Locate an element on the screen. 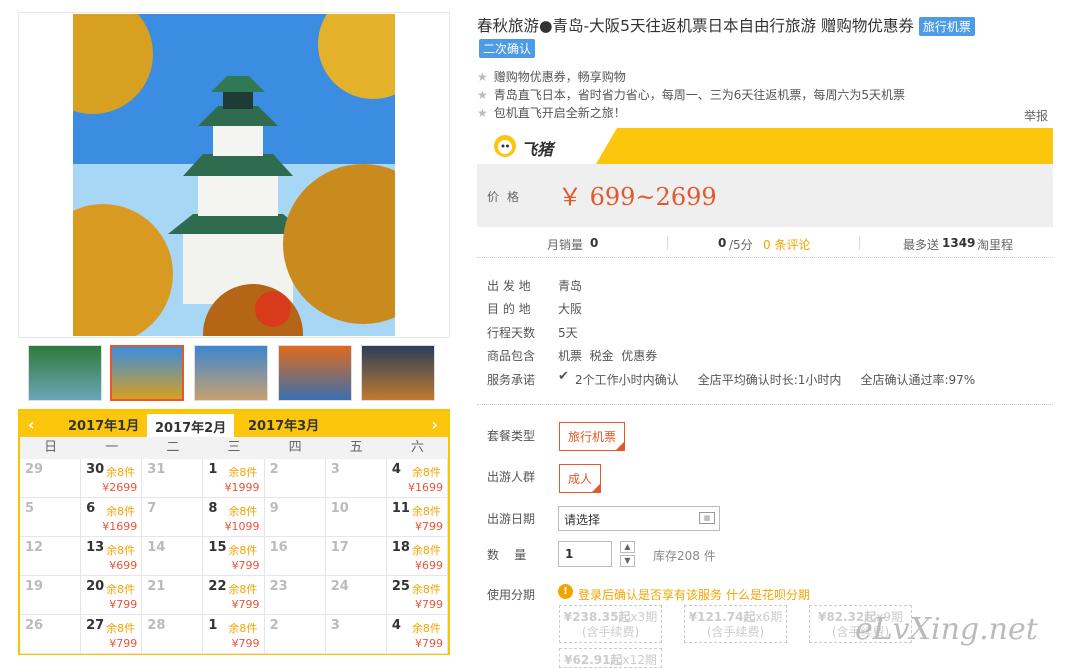 Image resolution: width=1077 pixels, height=668 pixels. info-label-departure: 出 发 地 is located at coordinates (509, 286).